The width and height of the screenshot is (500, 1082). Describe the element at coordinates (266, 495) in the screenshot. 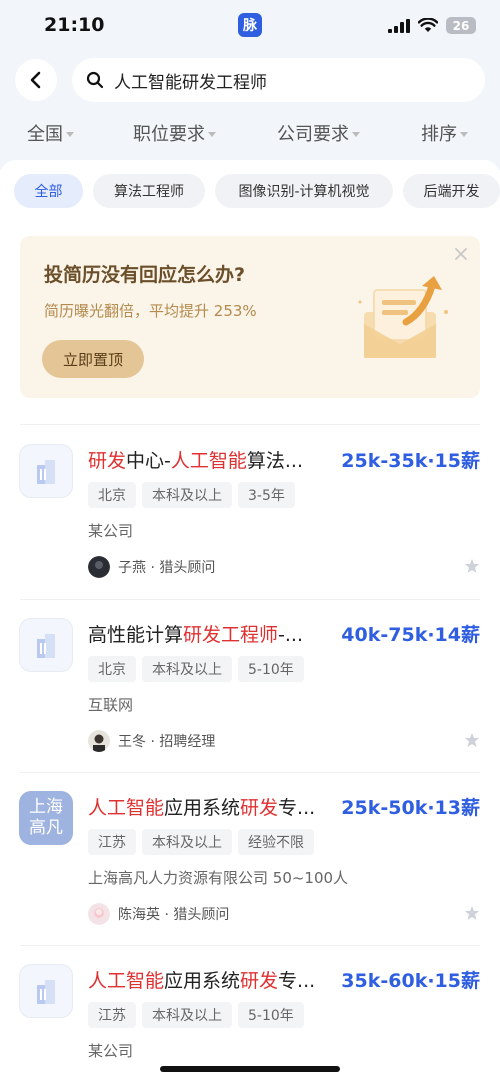

I see `tag-experience: 3-5年` at that location.